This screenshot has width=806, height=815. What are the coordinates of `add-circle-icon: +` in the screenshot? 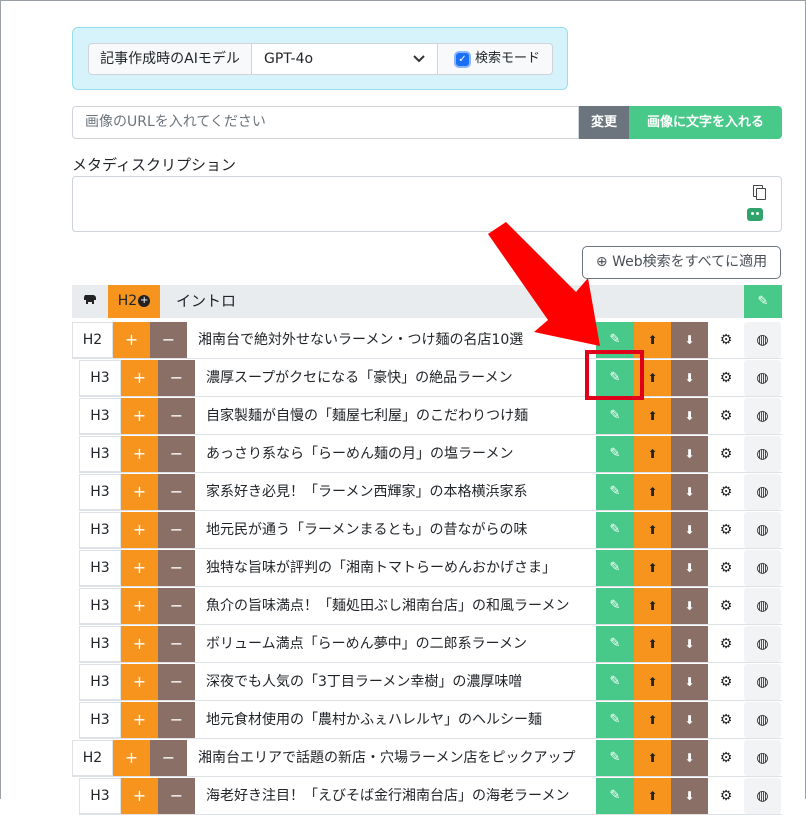 It's located at (144, 301).